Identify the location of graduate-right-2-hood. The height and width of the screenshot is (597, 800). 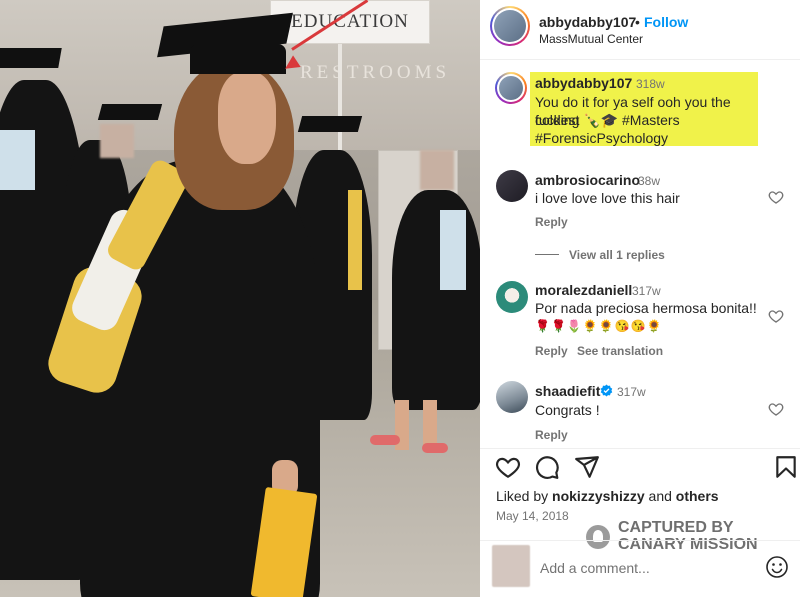
(453, 250).